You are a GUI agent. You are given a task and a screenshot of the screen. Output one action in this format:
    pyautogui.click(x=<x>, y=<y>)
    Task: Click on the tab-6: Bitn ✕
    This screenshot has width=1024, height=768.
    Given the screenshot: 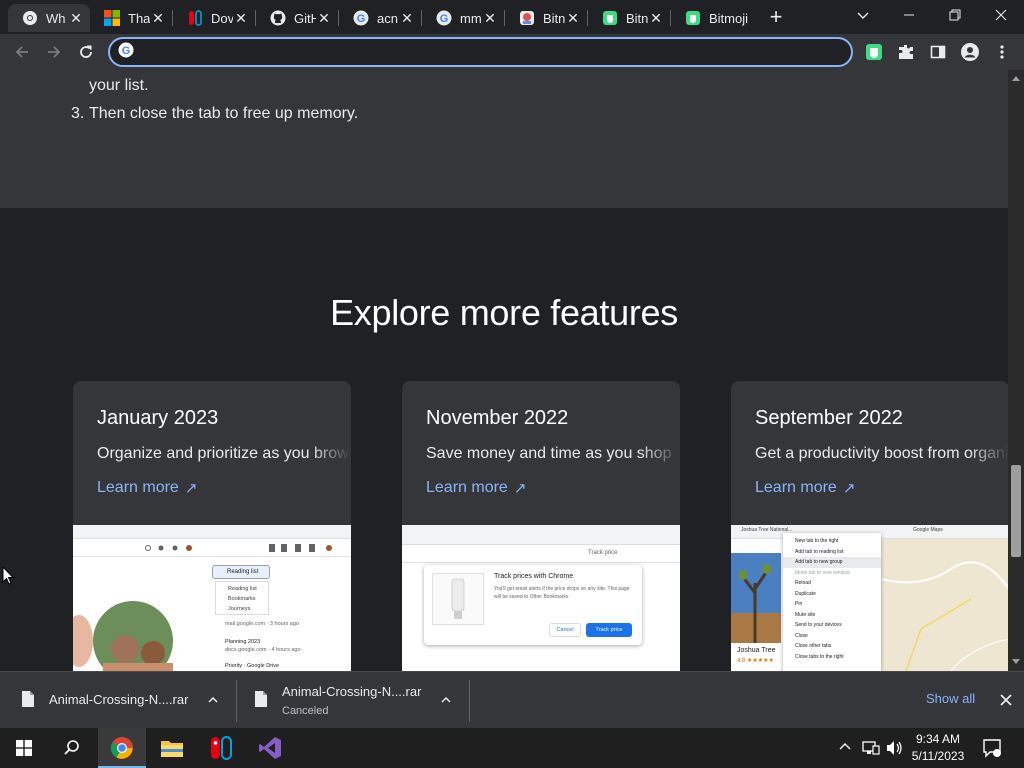 What is the action you would take?
    pyautogui.click(x=546, y=18)
    